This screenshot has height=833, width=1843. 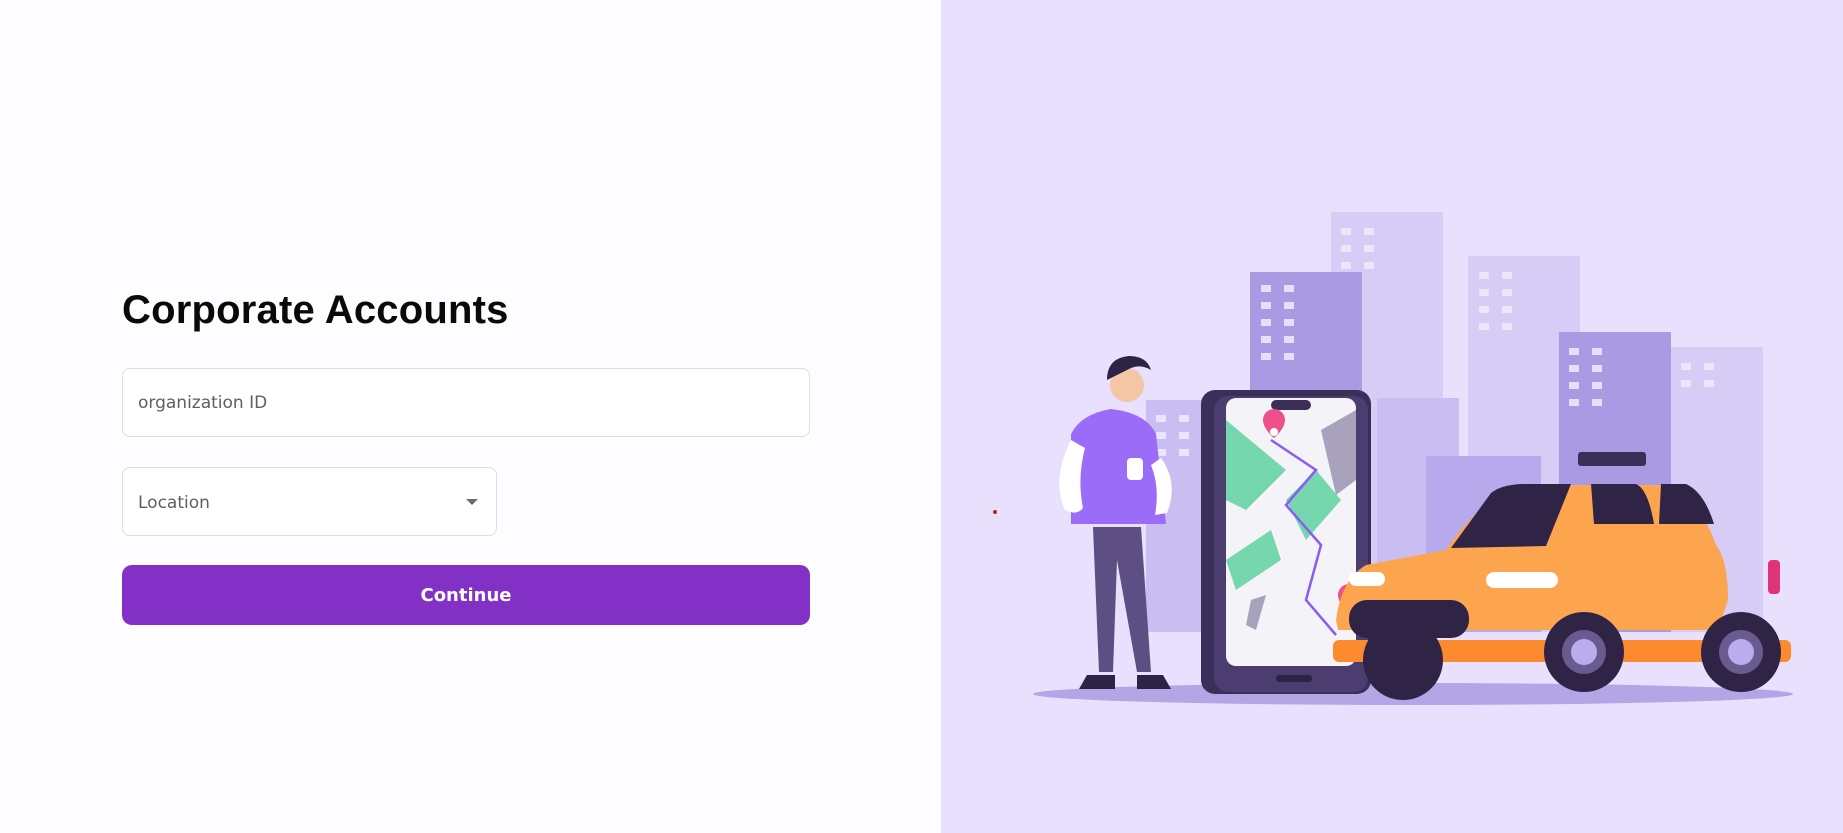 What do you see at coordinates (472, 502) in the screenshot?
I see `caret-down-icon` at bounding box center [472, 502].